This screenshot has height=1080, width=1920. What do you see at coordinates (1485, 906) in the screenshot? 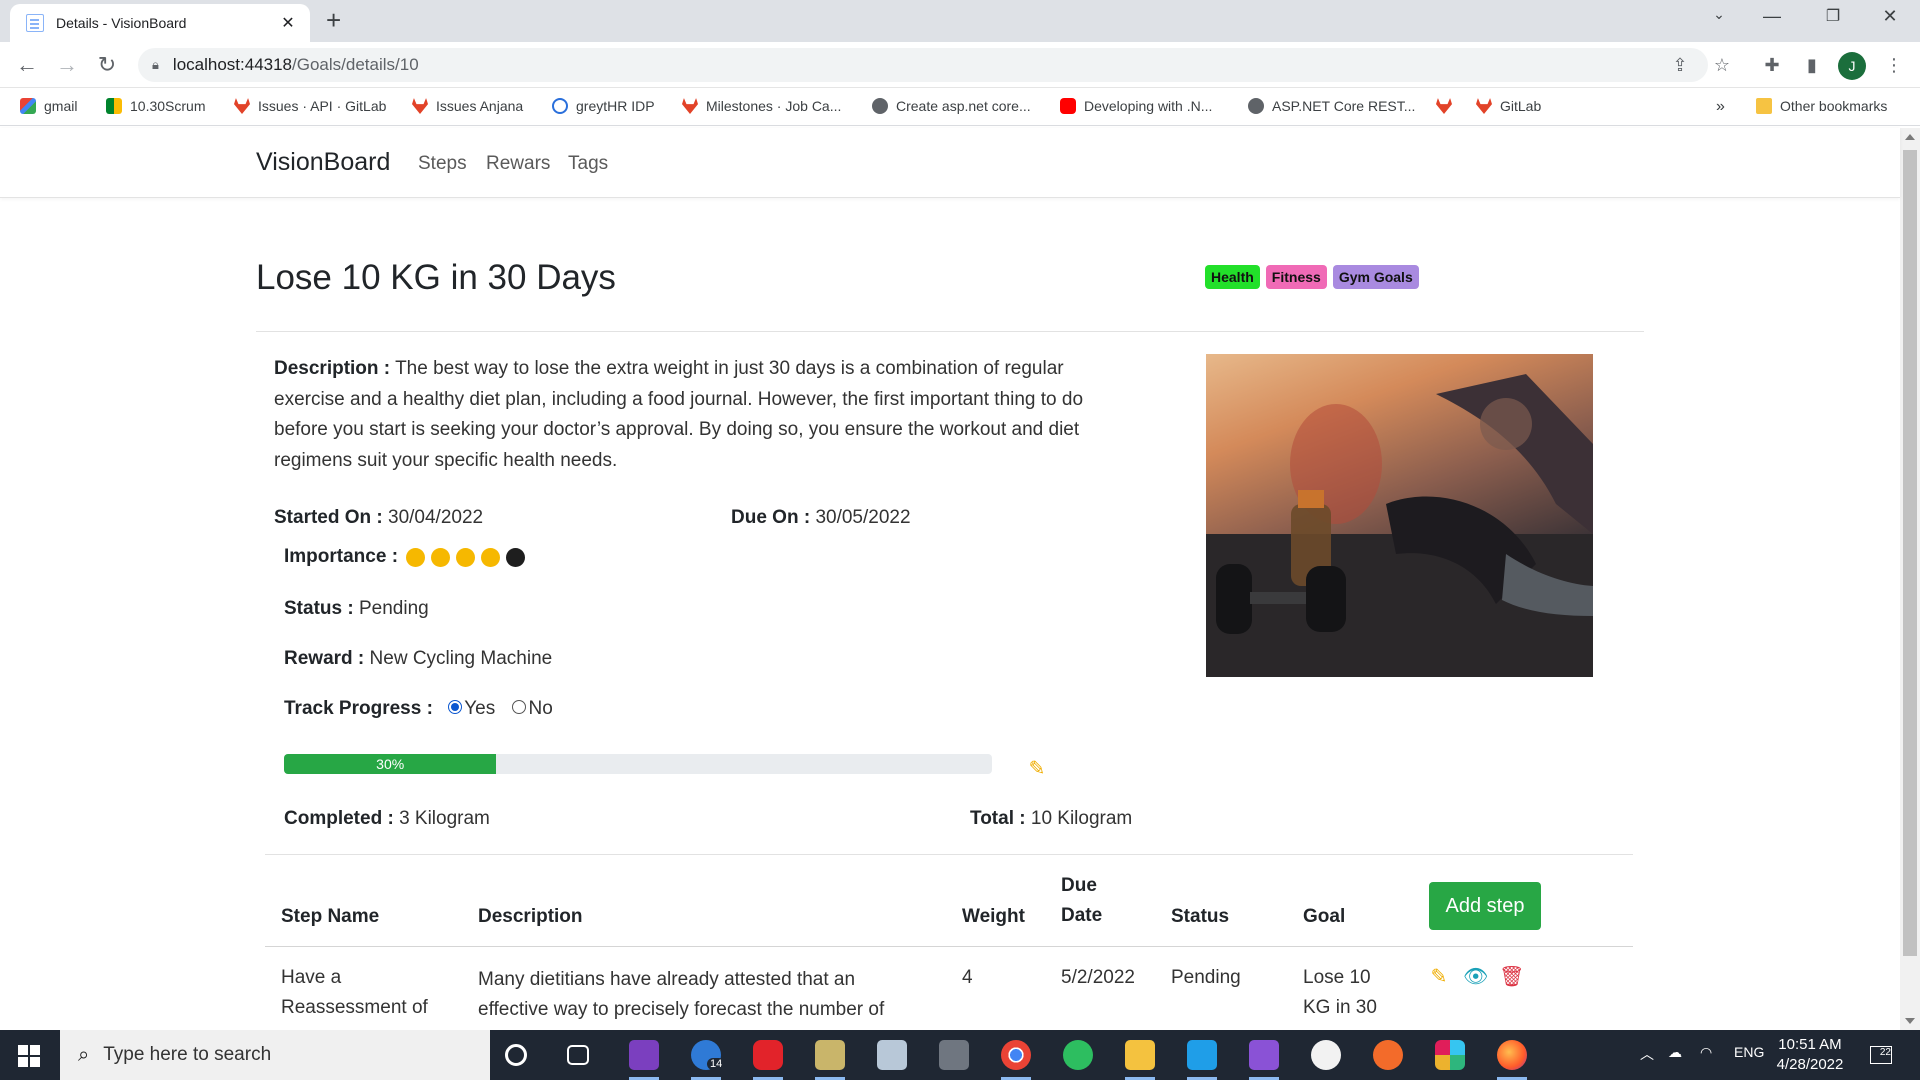
I see `add-step-button: Add step` at bounding box center [1485, 906].